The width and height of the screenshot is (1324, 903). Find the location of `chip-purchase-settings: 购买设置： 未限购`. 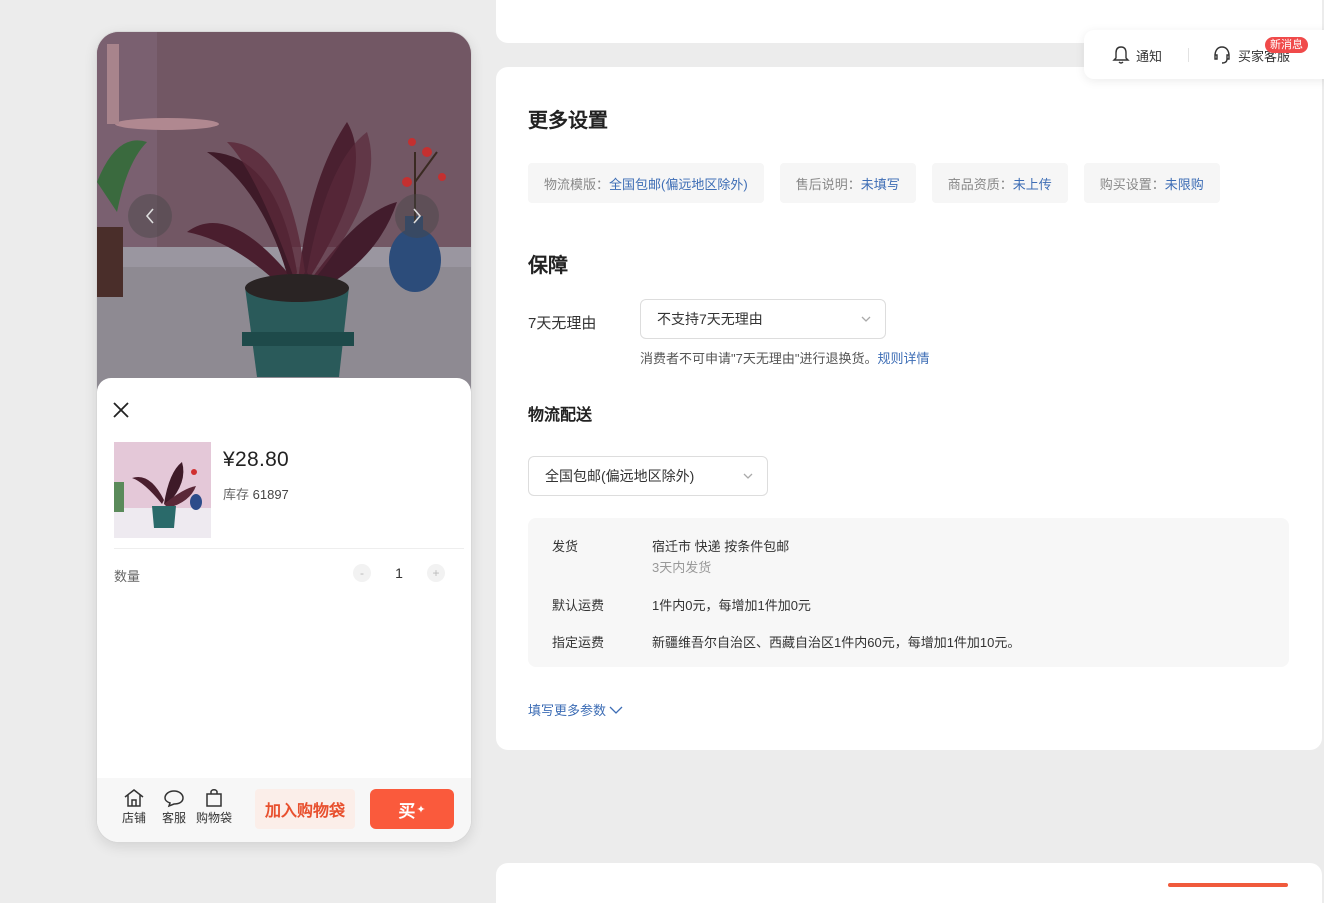

chip-purchase-settings: 购买设置： 未限购 is located at coordinates (1151, 183).